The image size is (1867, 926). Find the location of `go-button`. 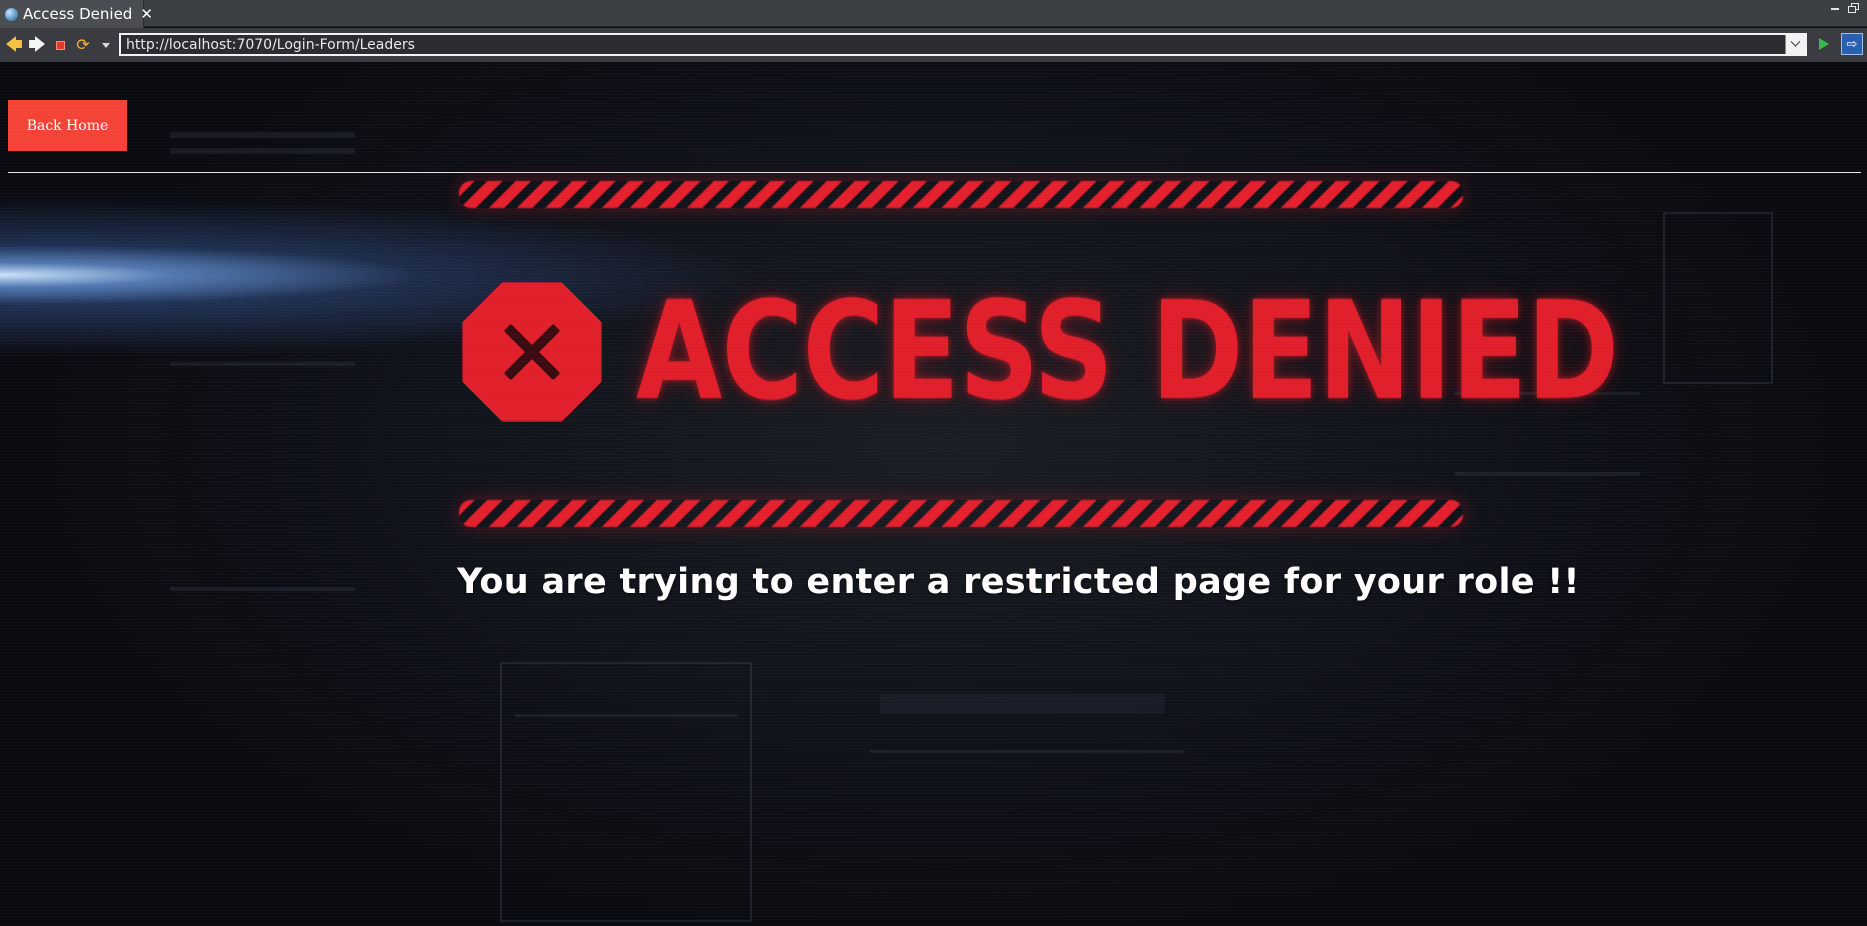

go-button is located at coordinates (1824, 44).